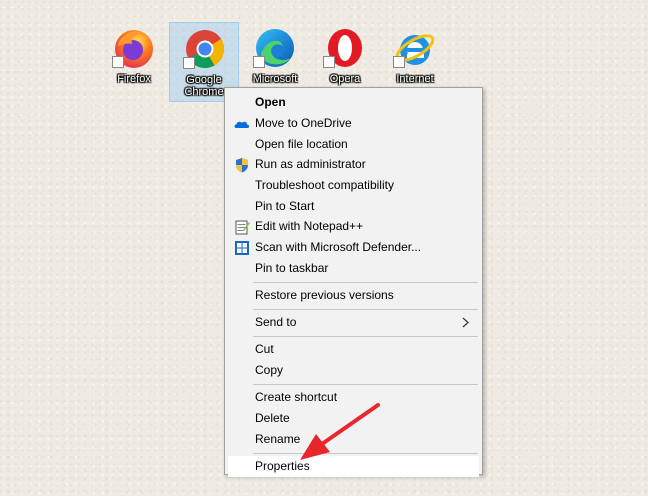 This screenshot has height=496, width=648. Describe the element at coordinates (353, 144) in the screenshot. I see `menu-item-open-file-location: Open file location` at that location.